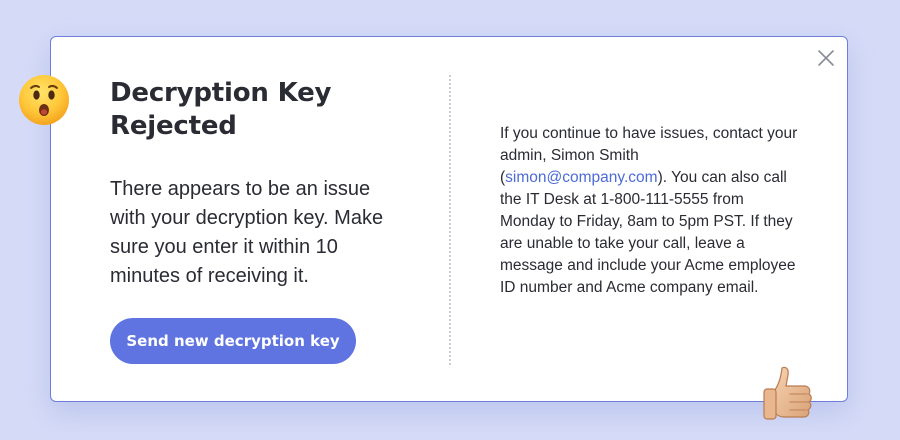 The image size is (900, 440). I want to click on dialog-title: Decryption Key Rejected, so click(221, 109).